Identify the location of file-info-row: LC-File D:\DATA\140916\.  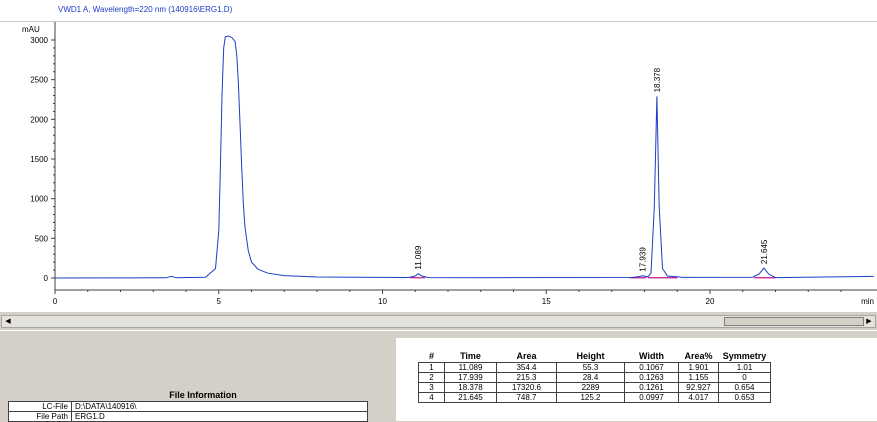
(188, 406).